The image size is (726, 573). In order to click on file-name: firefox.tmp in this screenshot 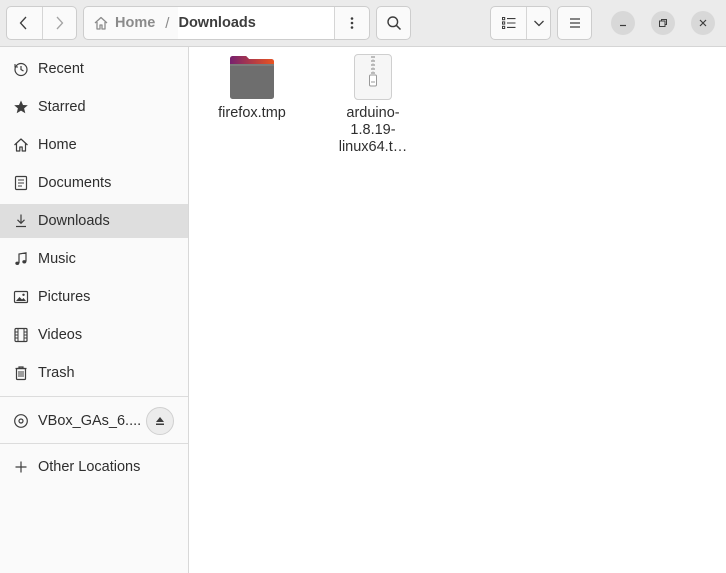, I will do `click(252, 113)`.